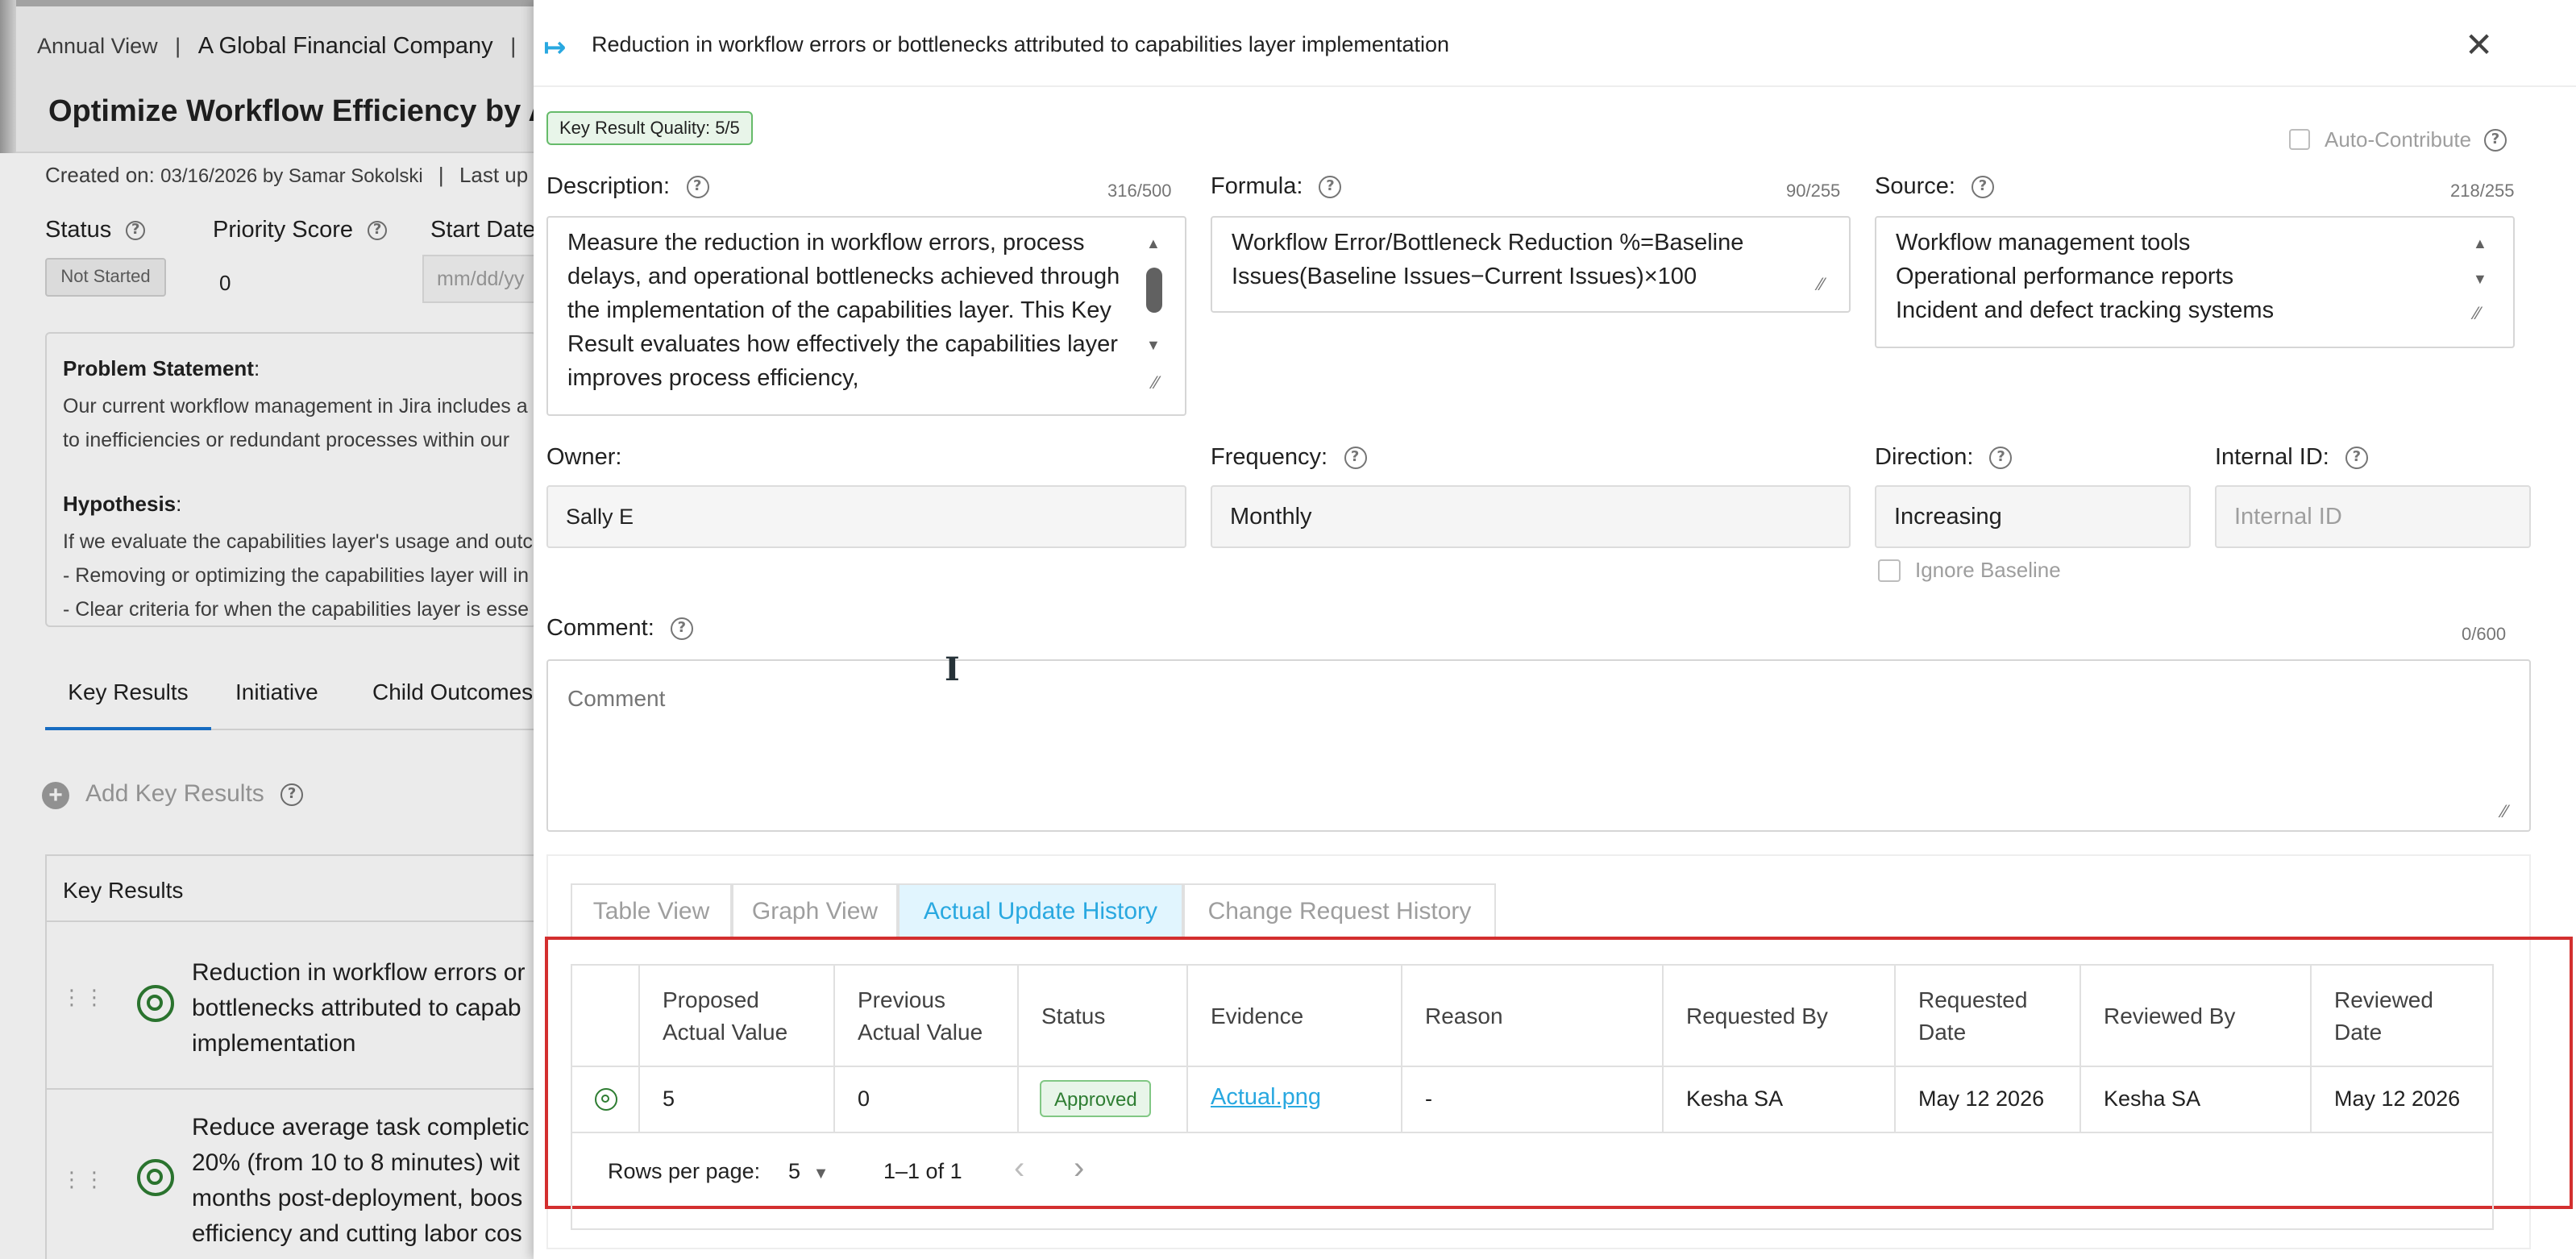  What do you see at coordinates (684, 1171) in the screenshot?
I see `rows-per-page-label: Rows per page:` at bounding box center [684, 1171].